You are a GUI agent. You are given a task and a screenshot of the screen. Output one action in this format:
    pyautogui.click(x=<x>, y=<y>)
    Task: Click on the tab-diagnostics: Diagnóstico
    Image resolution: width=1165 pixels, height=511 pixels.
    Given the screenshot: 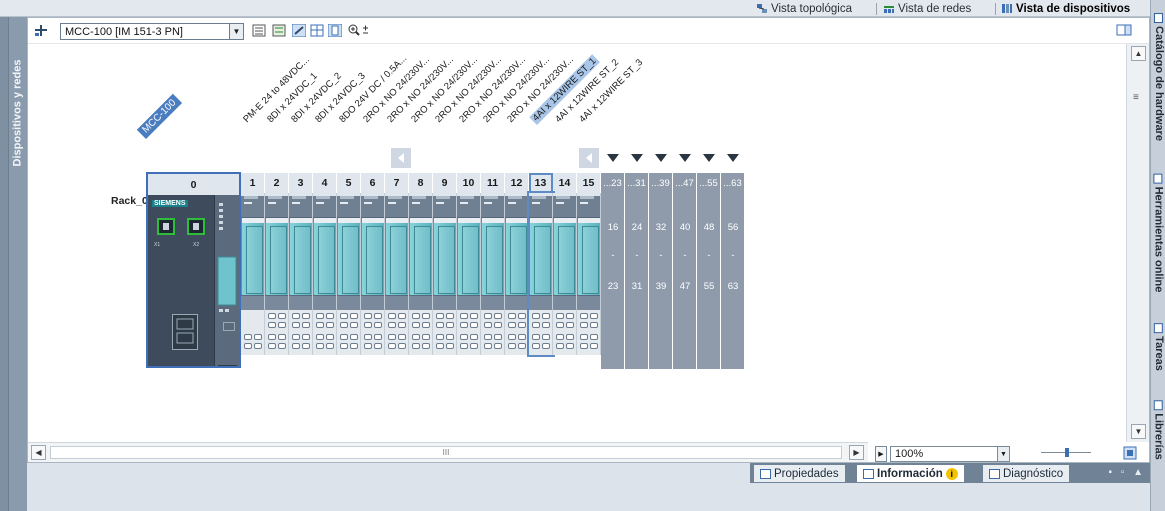 What is the action you would take?
    pyautogui.click(x=1026, y=473)
    